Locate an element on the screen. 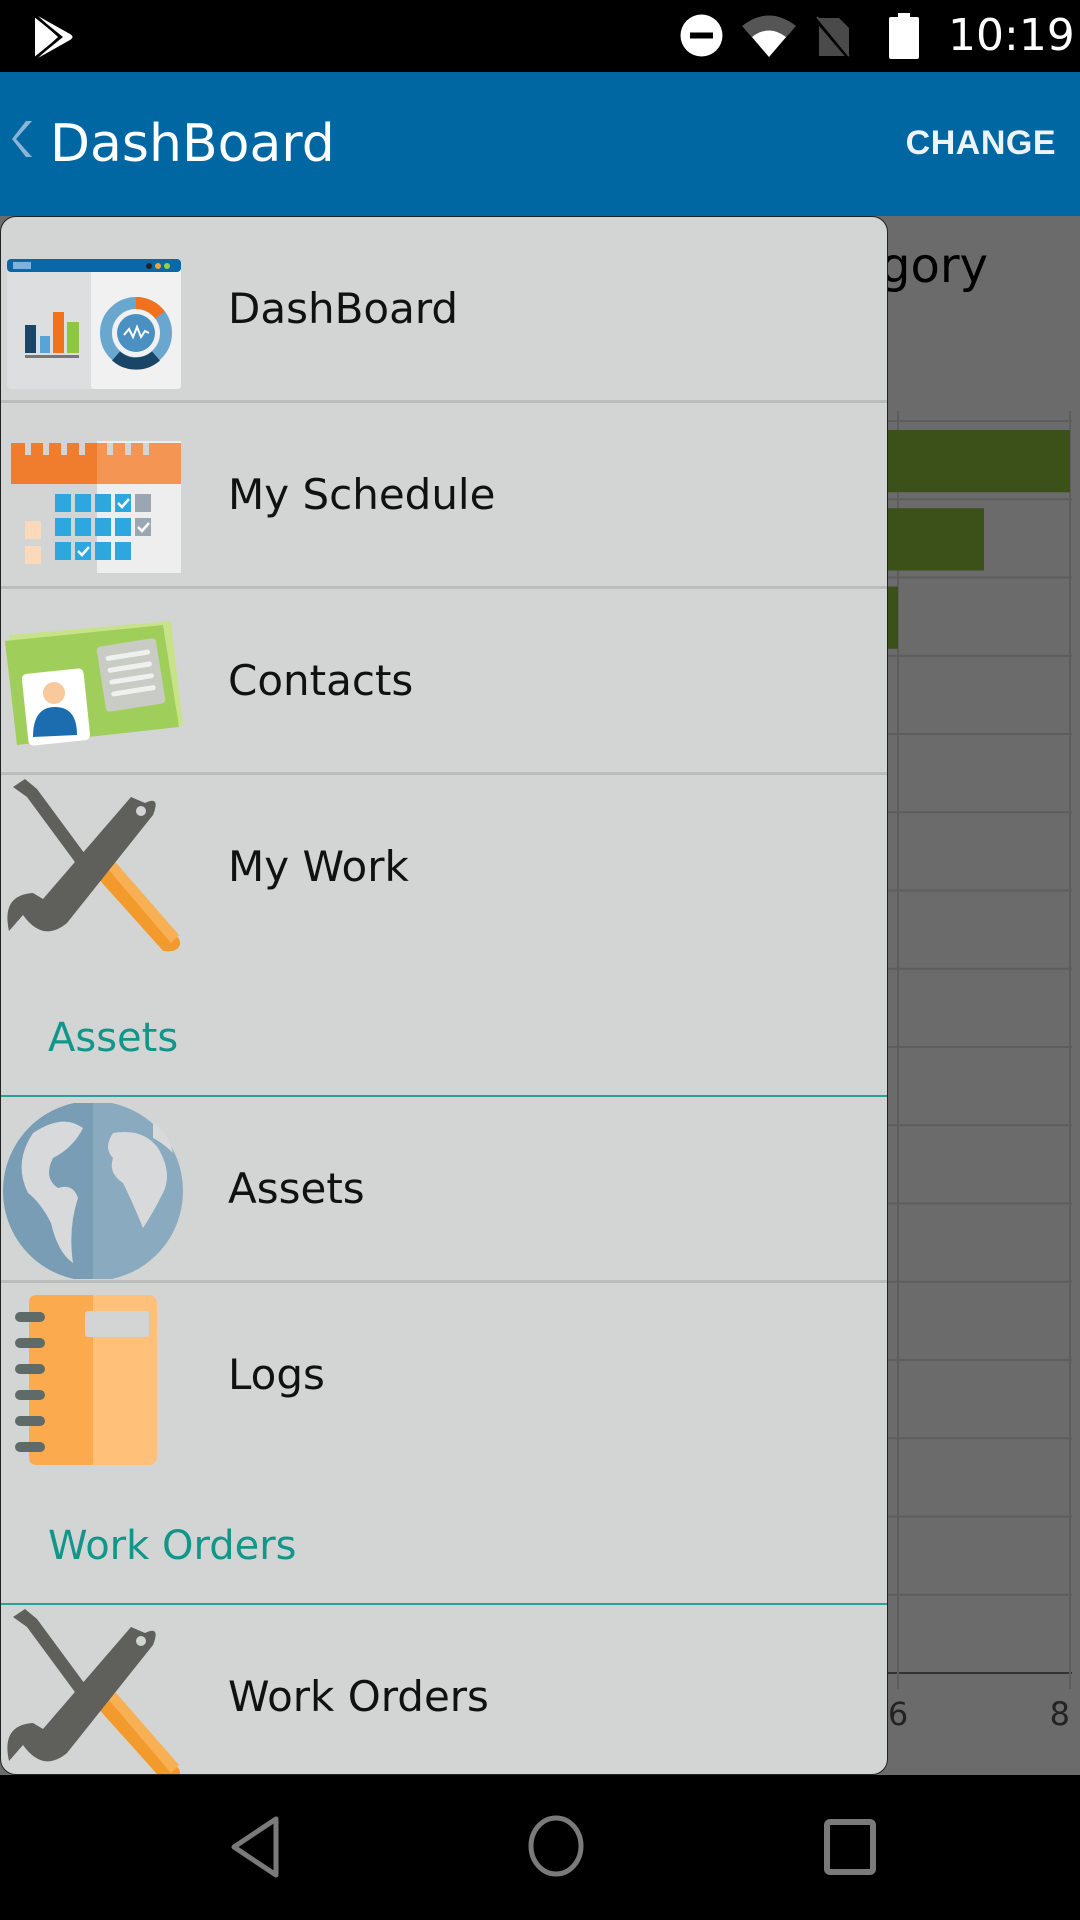  drawer-item-label: My Work is located at coordinates (318, 866).